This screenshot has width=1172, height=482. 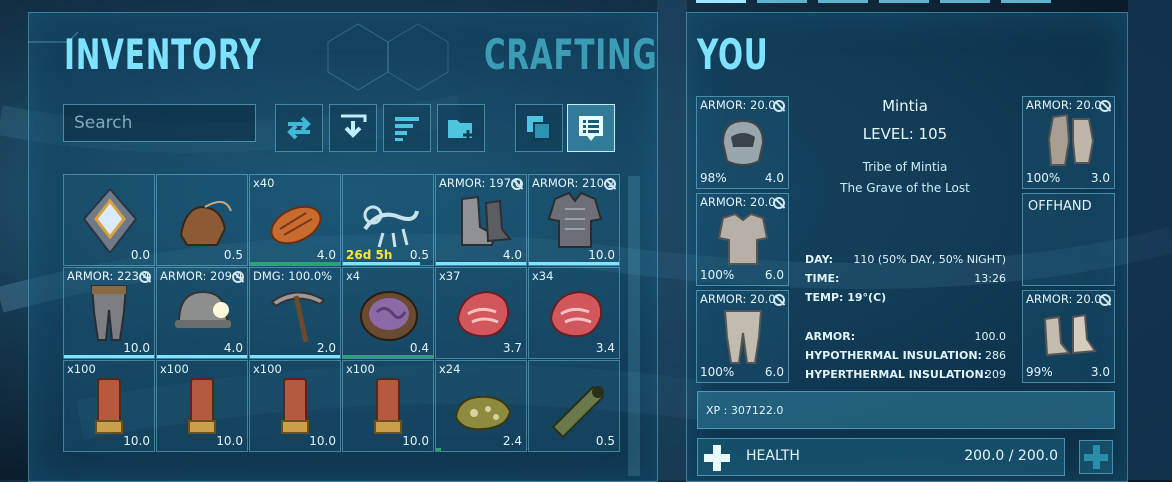 What do you see at coordinates (905, 188) in the screenshot?
I see `map-name: The Grave of the Lost` at bounding box center [905, 188].